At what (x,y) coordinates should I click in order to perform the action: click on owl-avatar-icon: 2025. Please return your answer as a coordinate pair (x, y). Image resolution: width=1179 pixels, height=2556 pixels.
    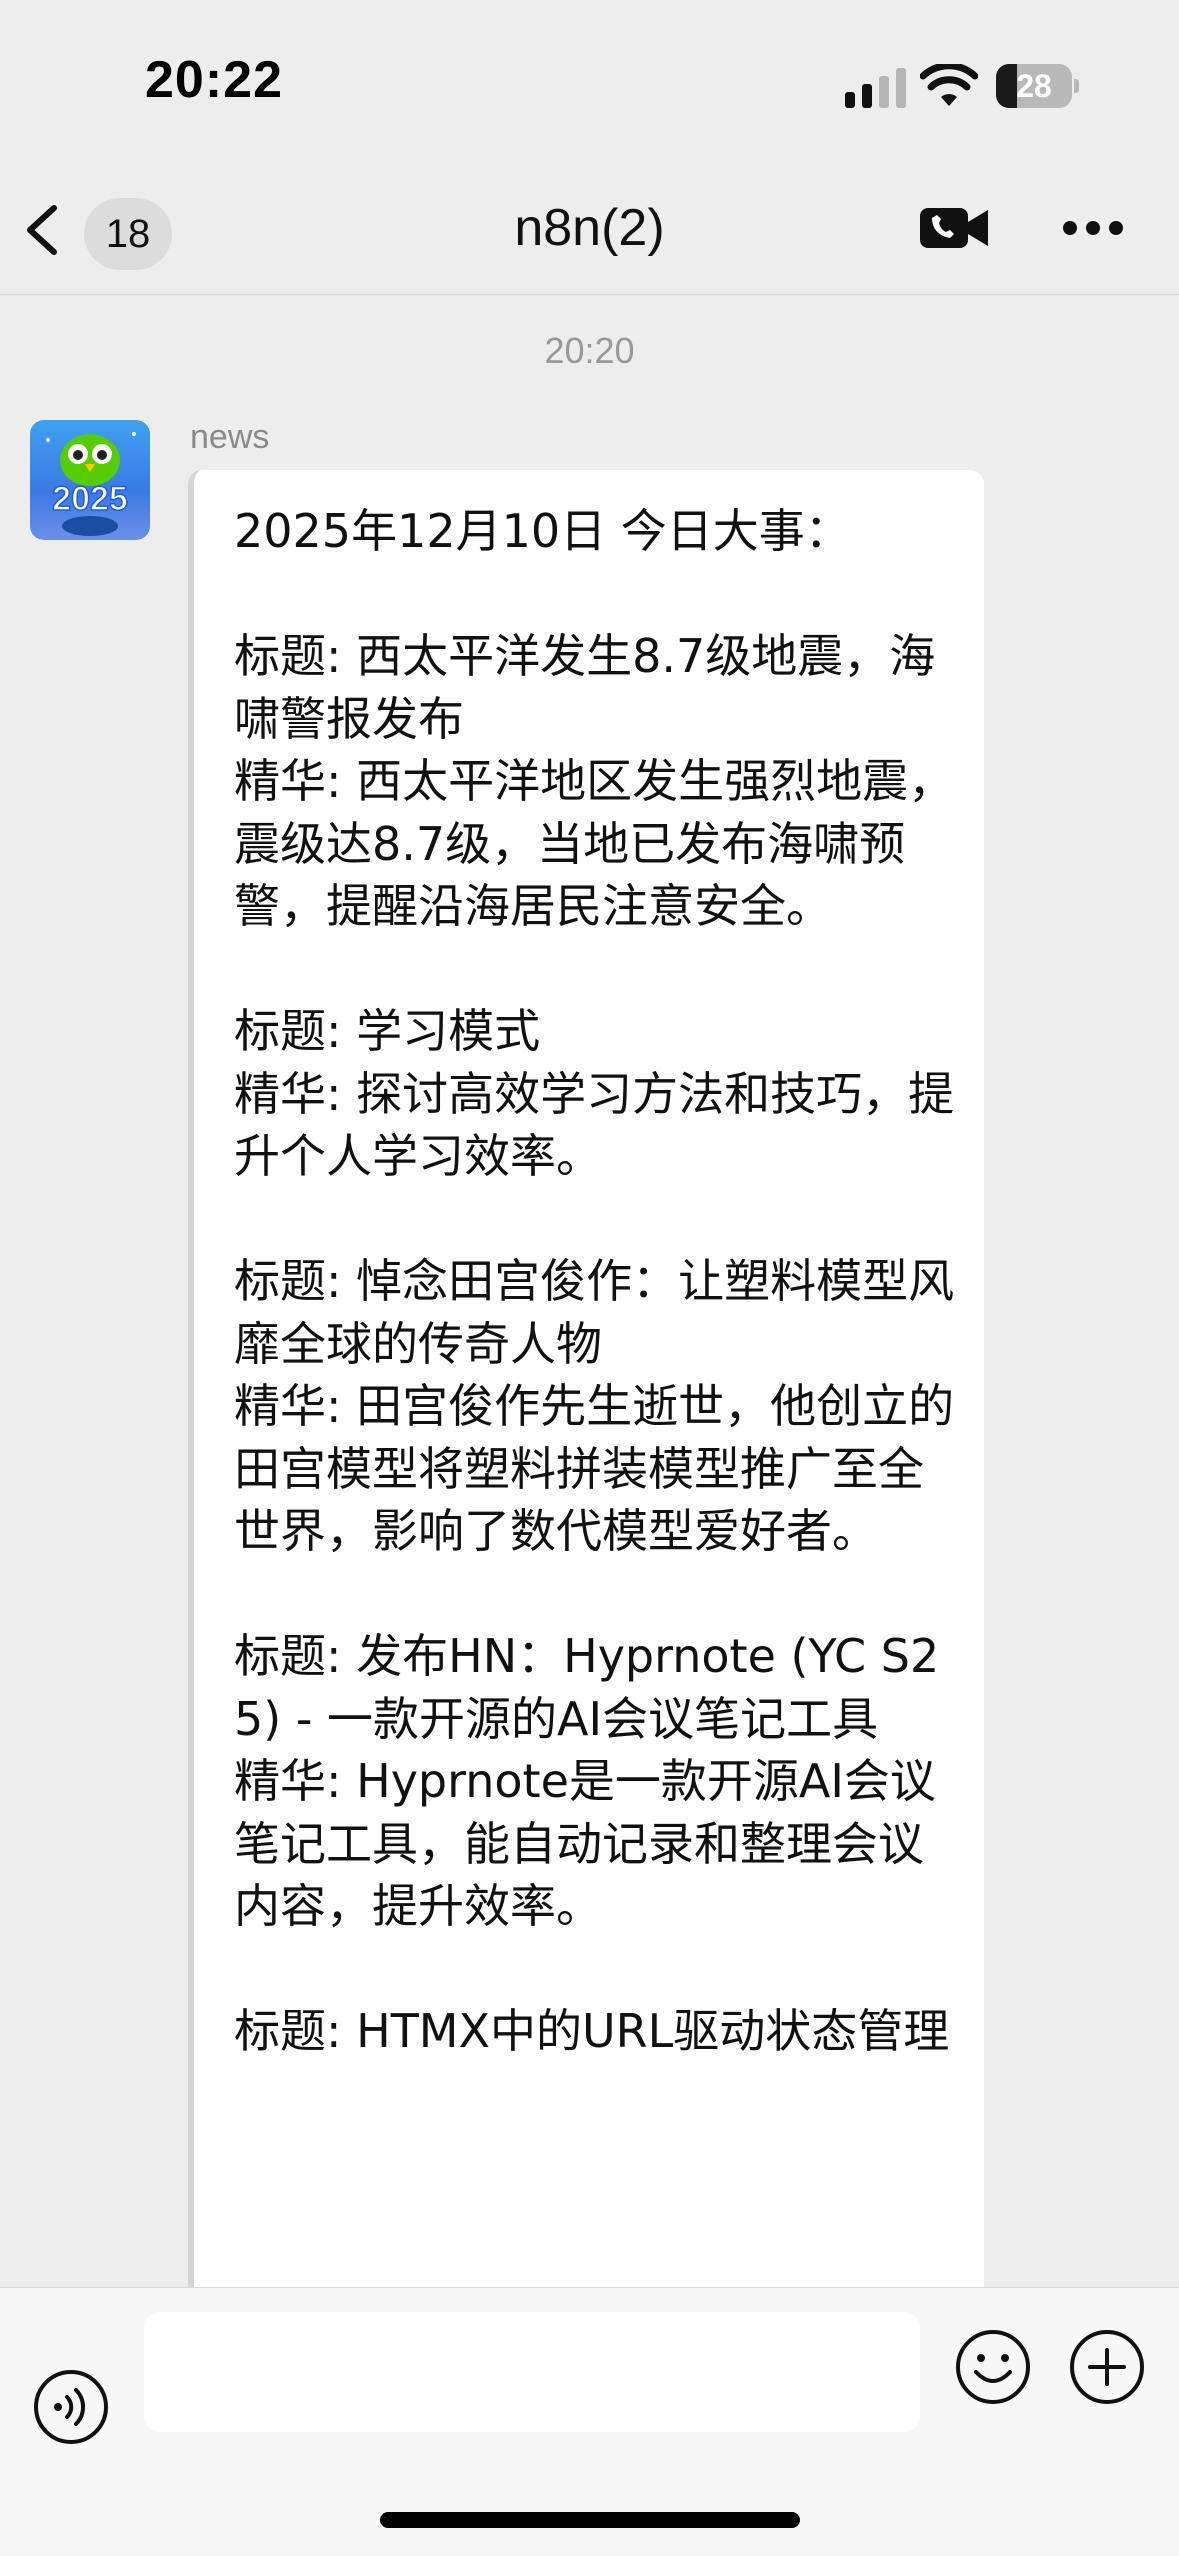
    Looking at the image, I should click on (91, 484).